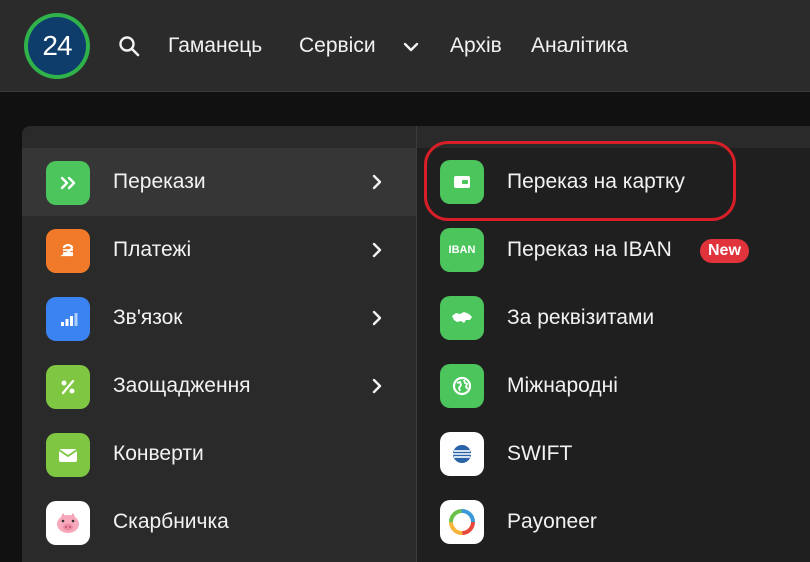  Describe the element at coordinates (462, 250) in the screenshot. I see `iban-icon: IBAN` at that location.